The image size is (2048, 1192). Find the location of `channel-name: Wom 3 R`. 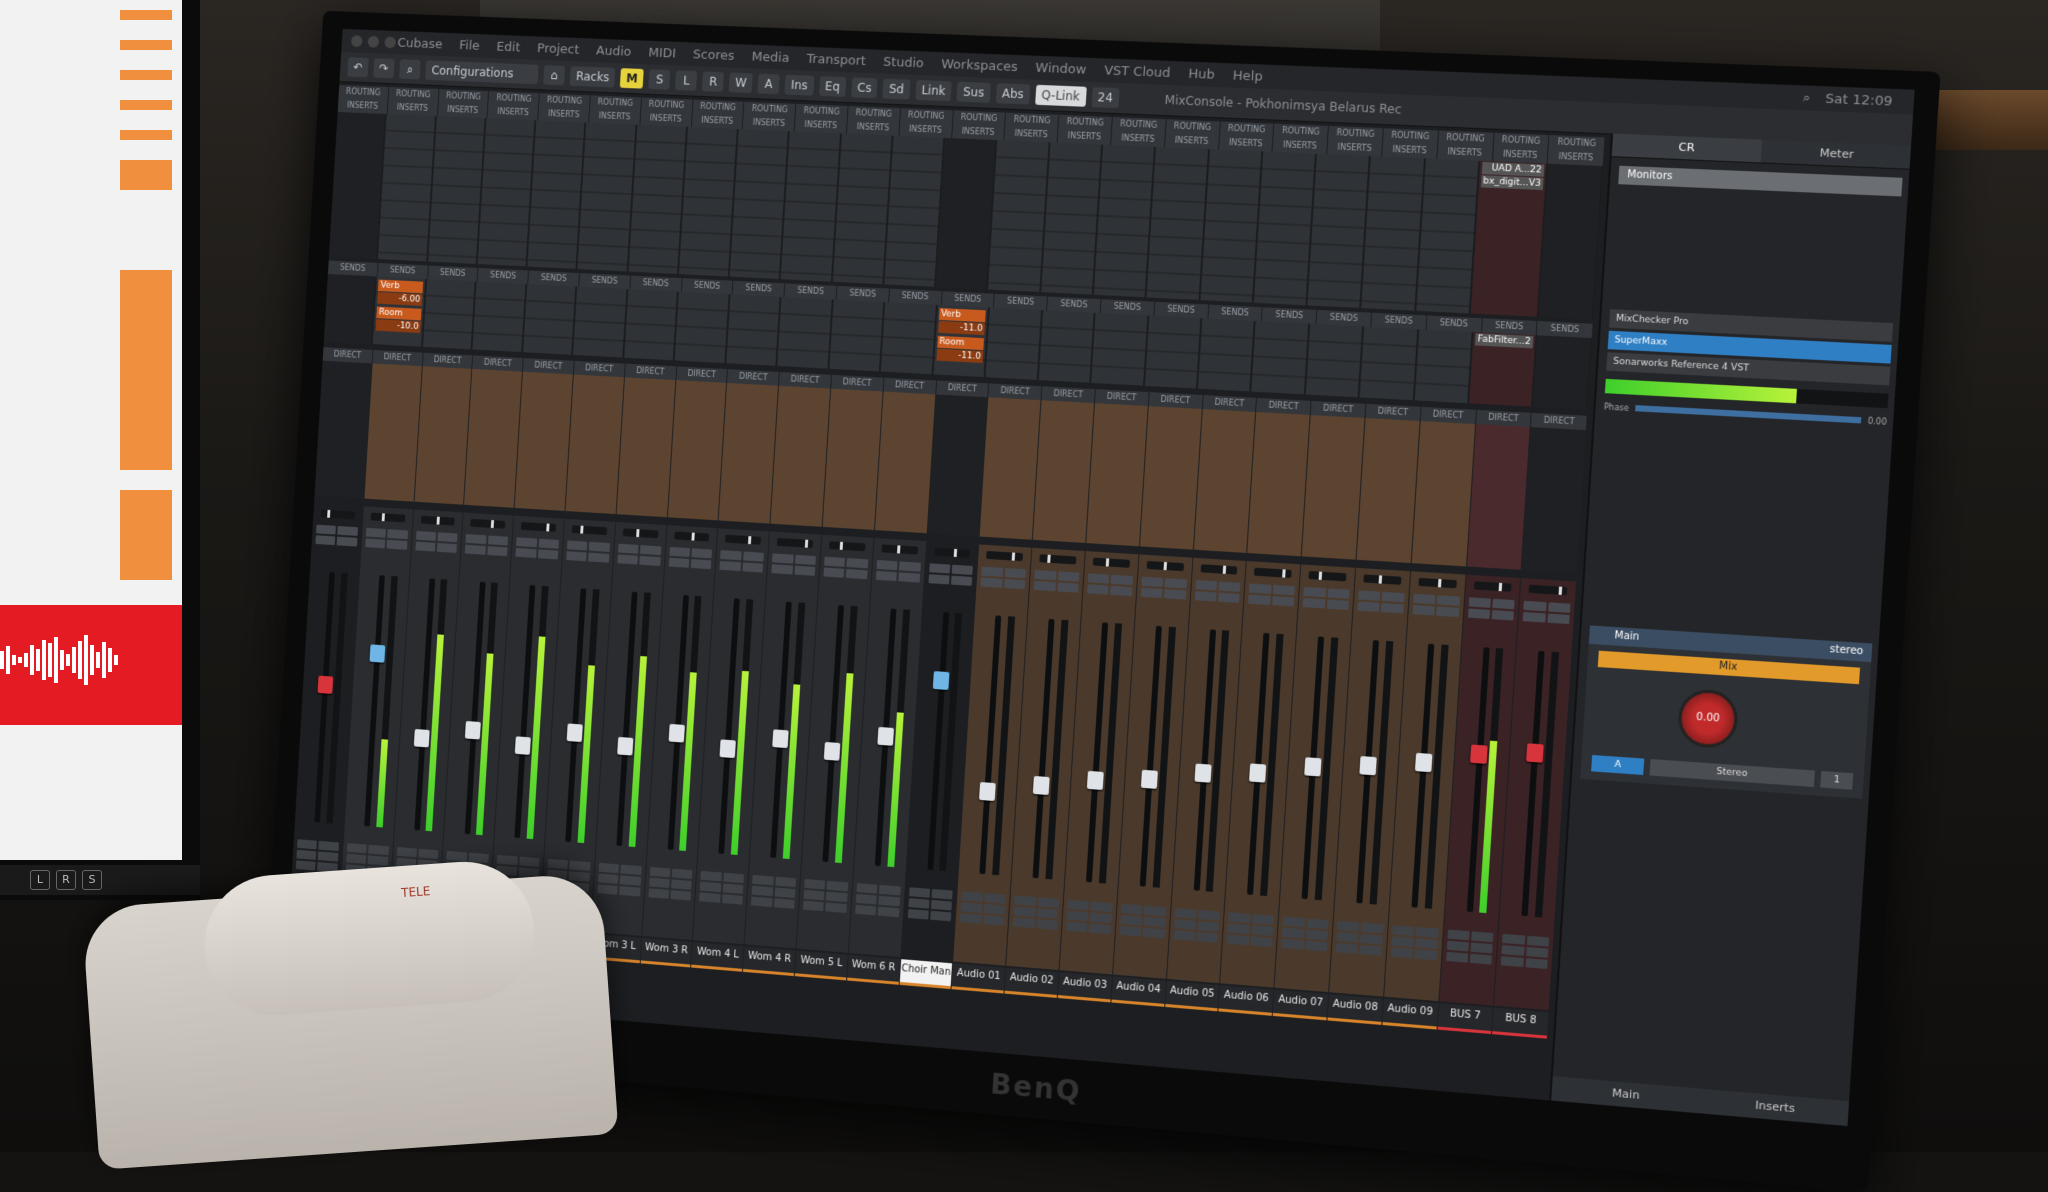

channel-name: Wom 3 R is located at coordinates (666, 952).